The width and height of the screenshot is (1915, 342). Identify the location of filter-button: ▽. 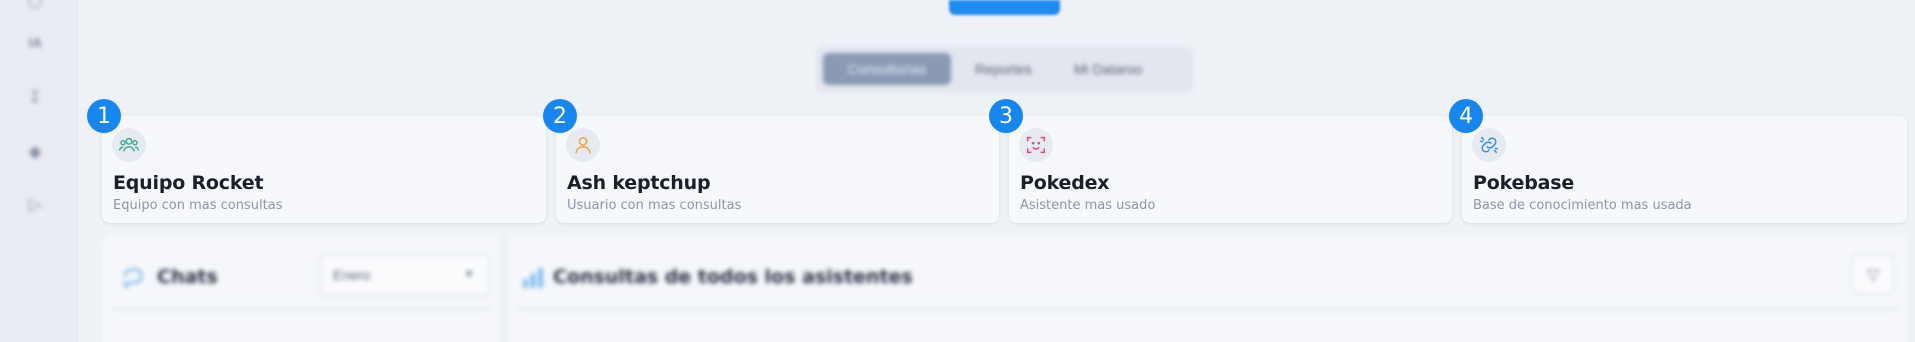
(1873, 274).